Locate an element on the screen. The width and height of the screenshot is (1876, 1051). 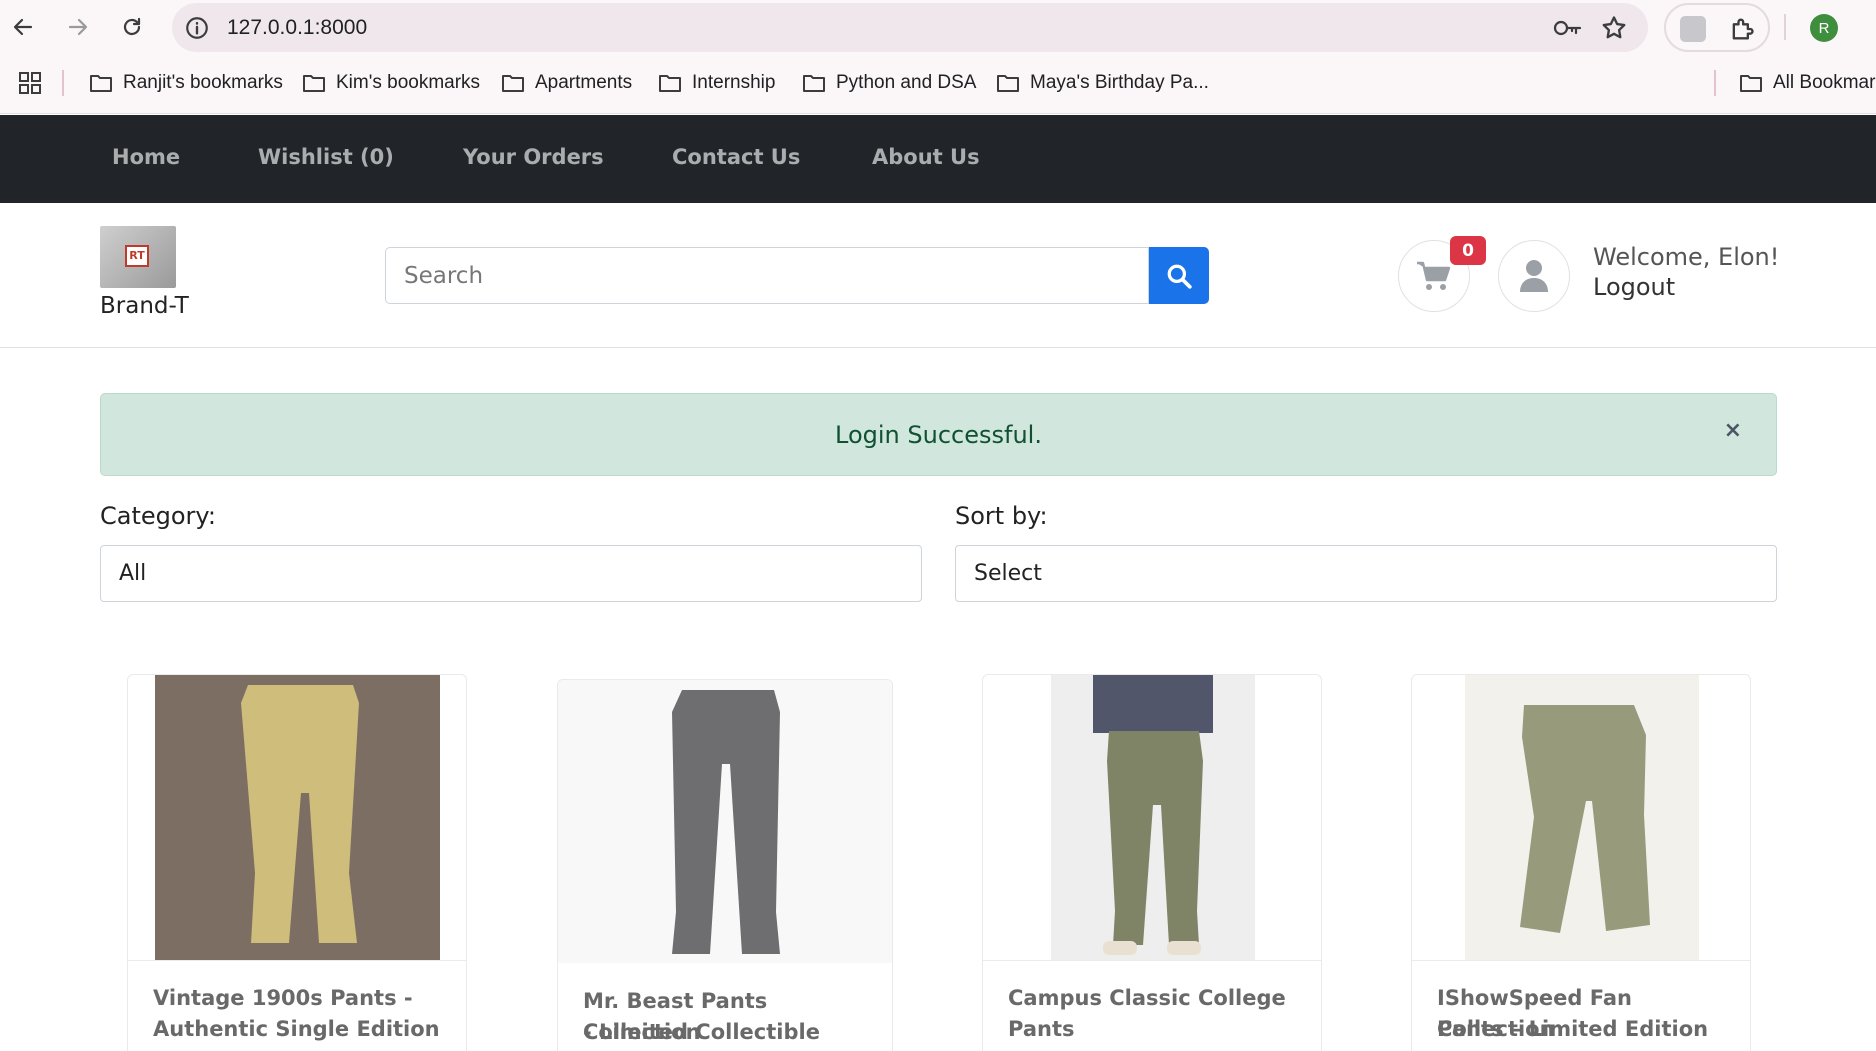
cart-count-badge: 0 is located at coordinates (1468, 250).